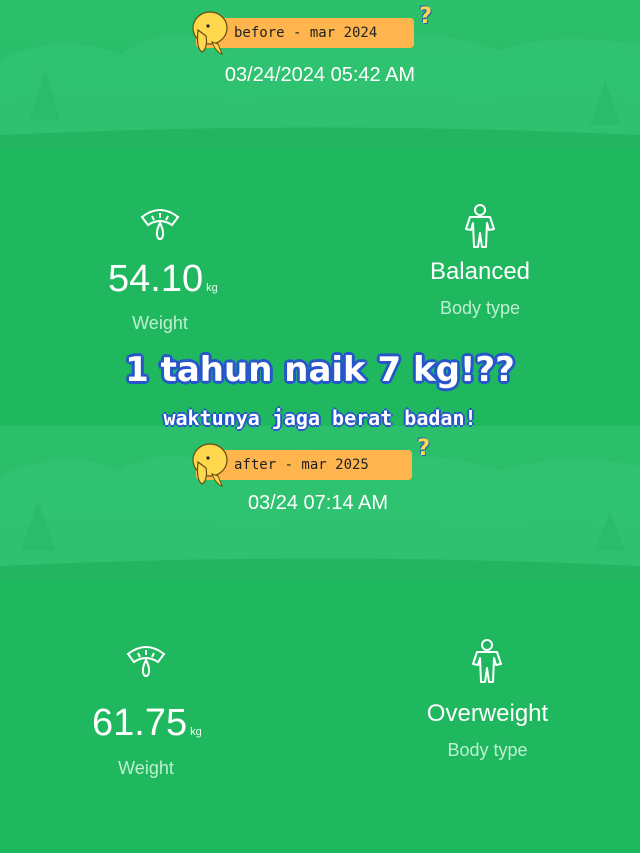 This screenshot has width=640, height=853. What do you see at coordinates (320, 370) in the screenshot?
I see `headline-caption: 1 tahun naik 7 kg!??` at bounding box center [320, 370].